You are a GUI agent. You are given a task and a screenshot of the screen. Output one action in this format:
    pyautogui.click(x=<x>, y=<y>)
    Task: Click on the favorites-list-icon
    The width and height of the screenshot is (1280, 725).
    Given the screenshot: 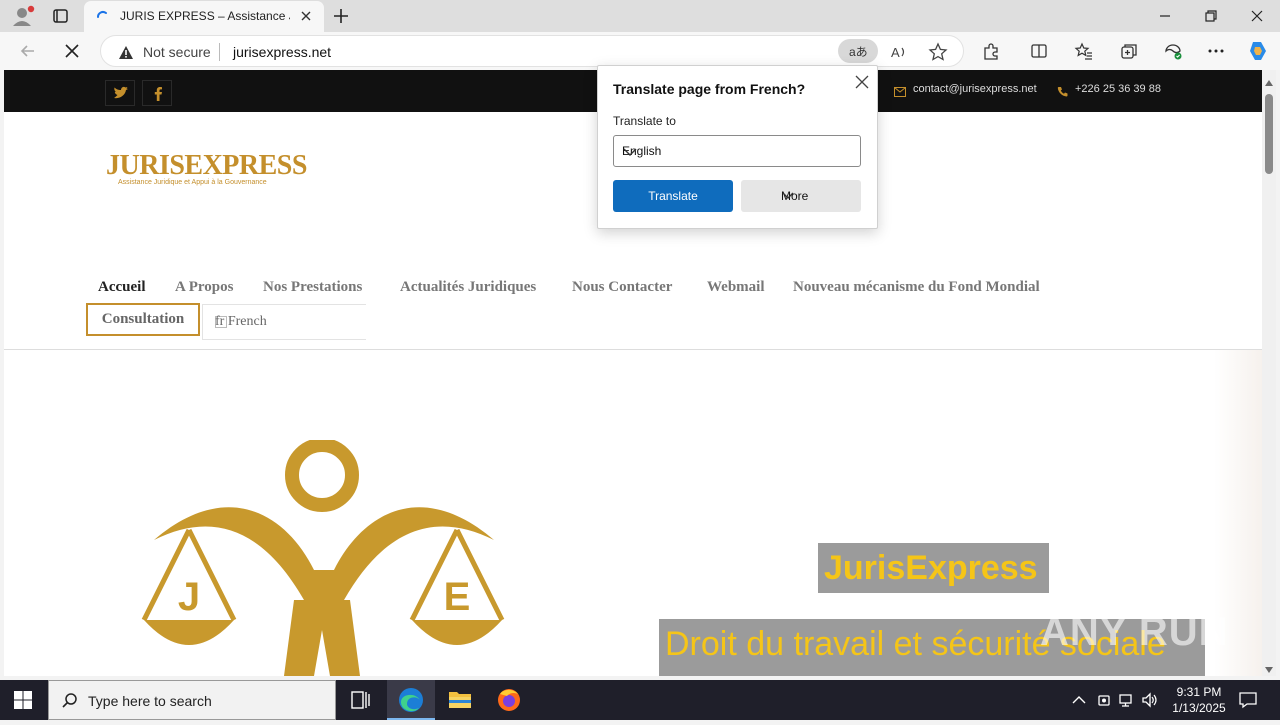 What is the action you would take?
    pyautogui.click(x=1084, y=51)
    